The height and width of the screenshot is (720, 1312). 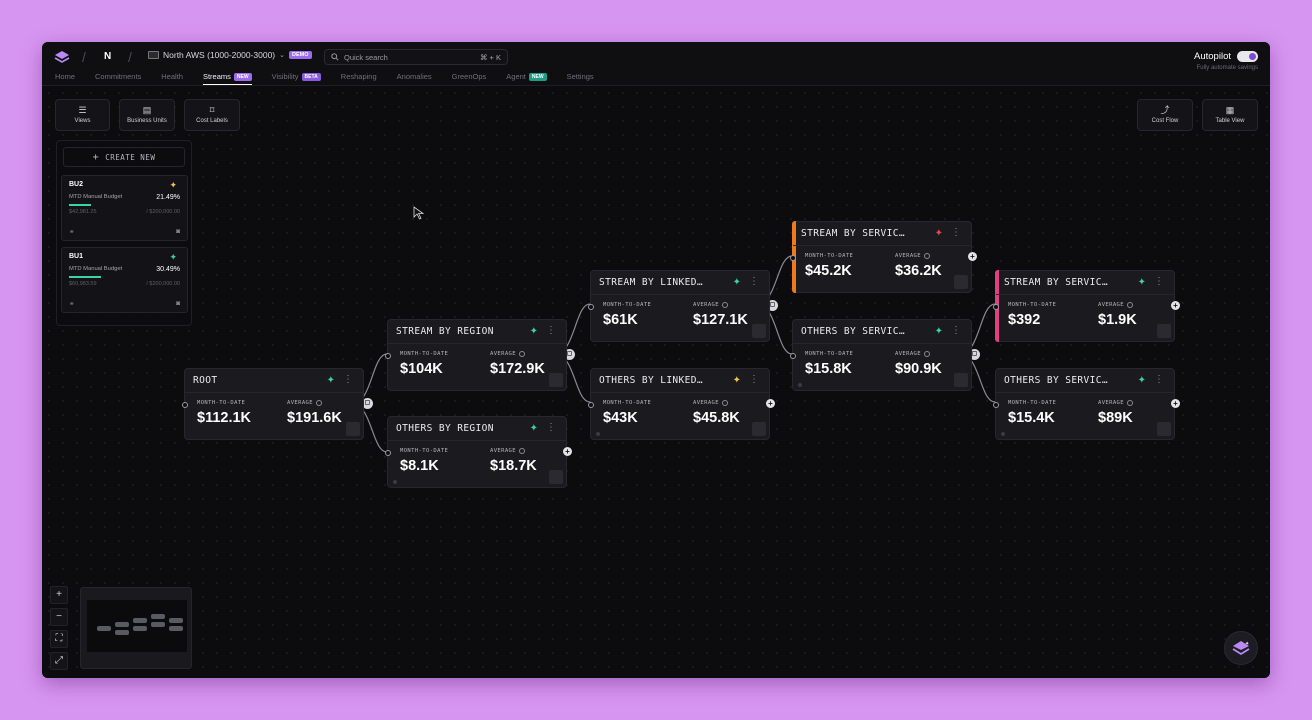 I want to click on assistant-button: ✦, so click(x=1241, y=648).